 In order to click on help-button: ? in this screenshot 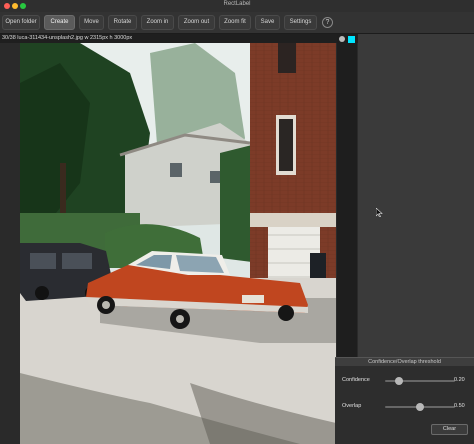, I will do `click(327, 22)`.